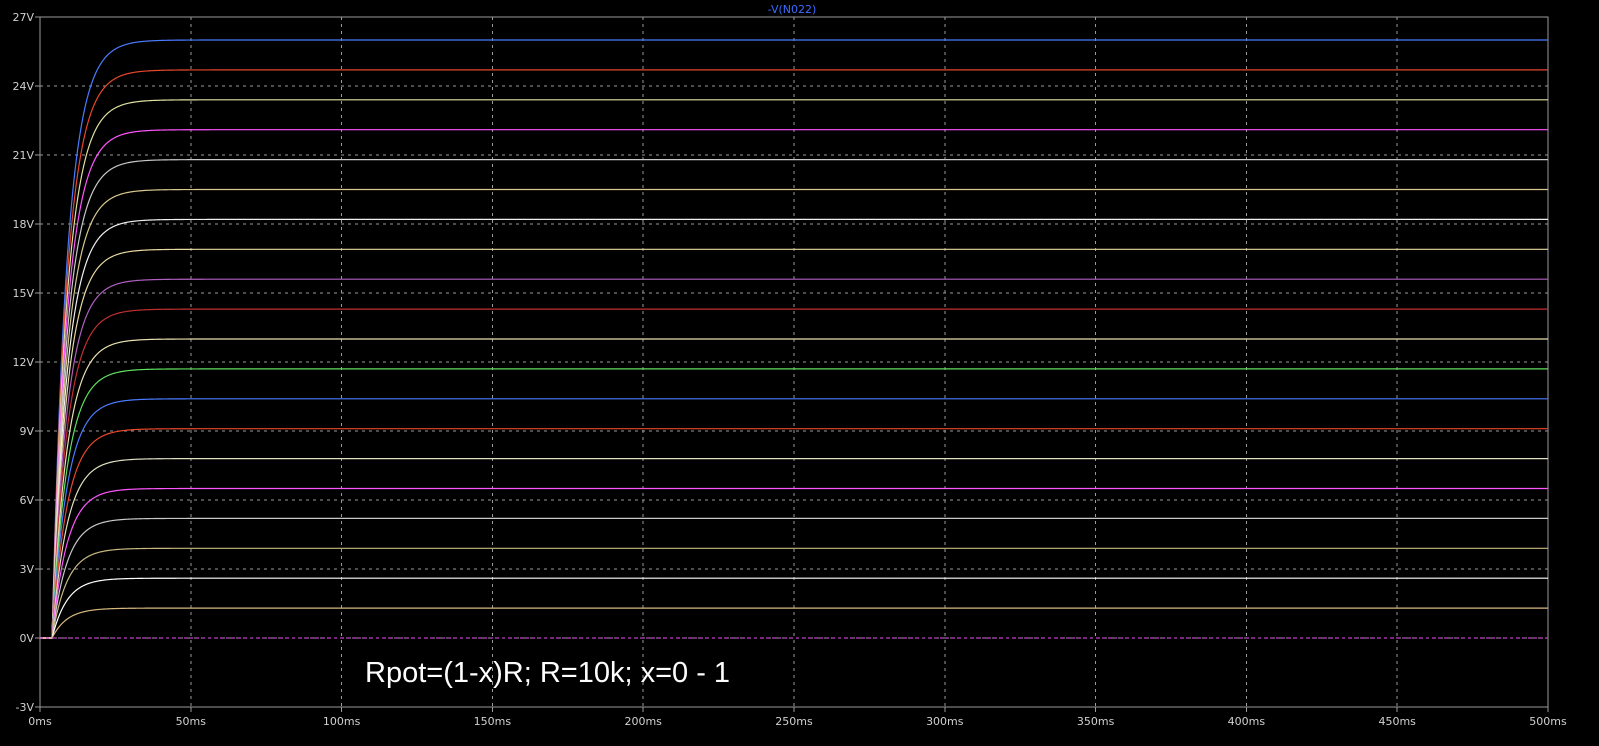 The height and width of the screenshot is (746, 1599). What do you see at coordinates (342, 721) in the screenshot?
I see `x-tick-label: 100ms` at bounding box center [342, 721].